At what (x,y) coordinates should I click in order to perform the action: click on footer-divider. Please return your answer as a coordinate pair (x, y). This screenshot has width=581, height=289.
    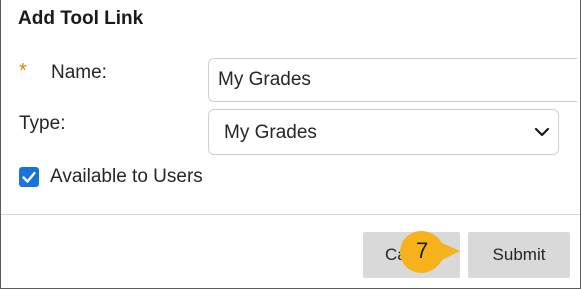
    Looking at the image, I should click on (290, 214).